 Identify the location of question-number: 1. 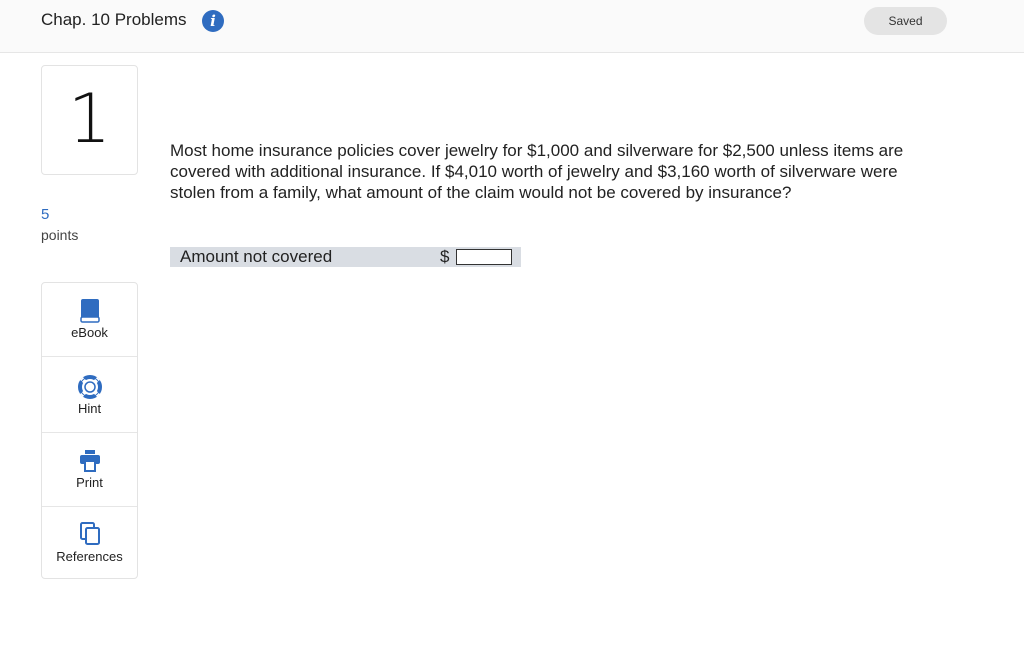
(89, 119).